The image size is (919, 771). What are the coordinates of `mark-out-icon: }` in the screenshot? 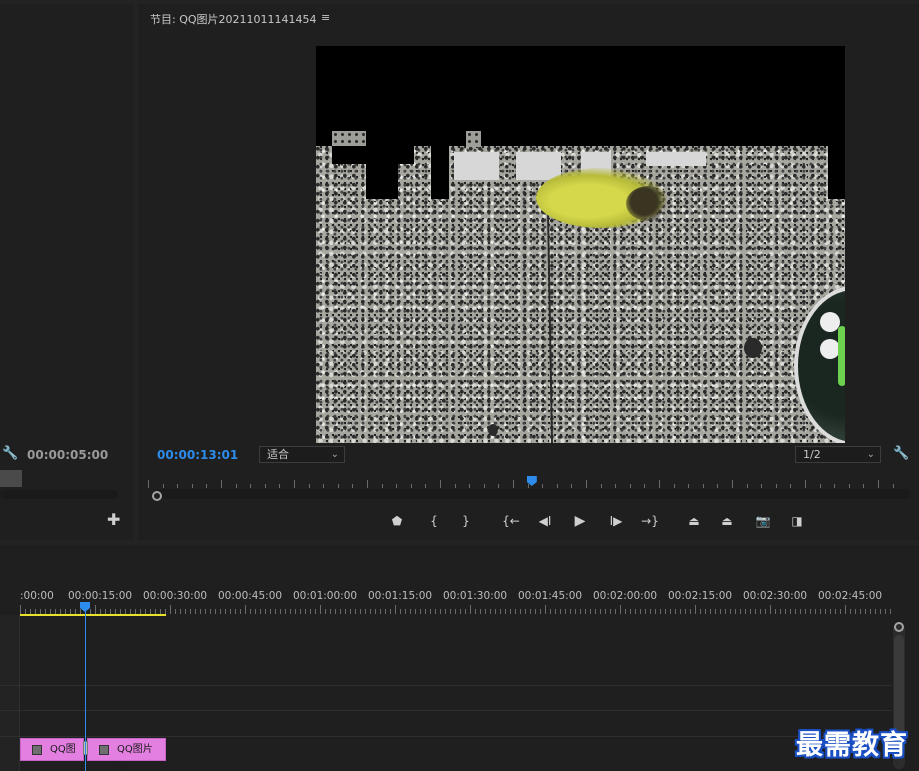 It's located at (466, 521).